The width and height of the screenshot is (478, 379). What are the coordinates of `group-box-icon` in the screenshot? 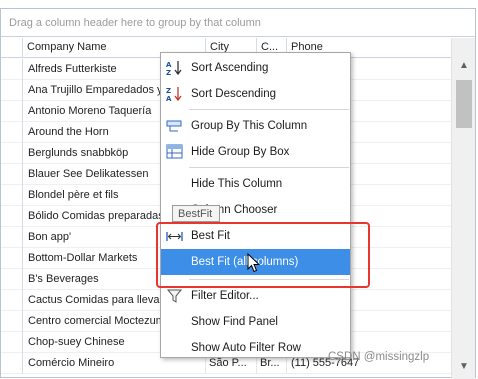 It's located at (175, 152).